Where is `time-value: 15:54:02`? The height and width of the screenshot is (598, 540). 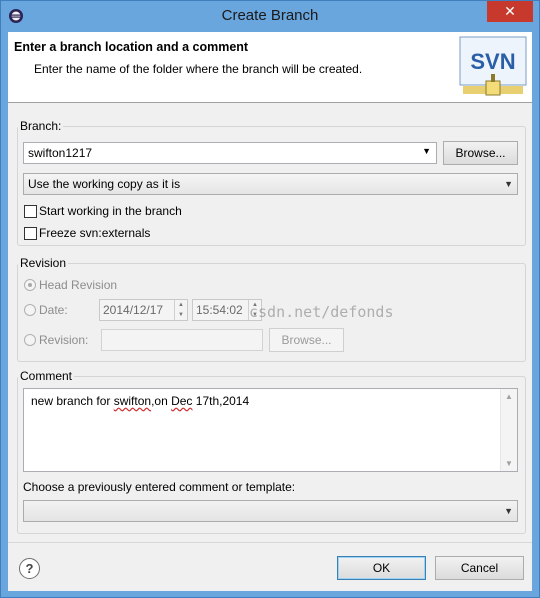
time-value: 15:54:02 is located at coordinates (219, 310).